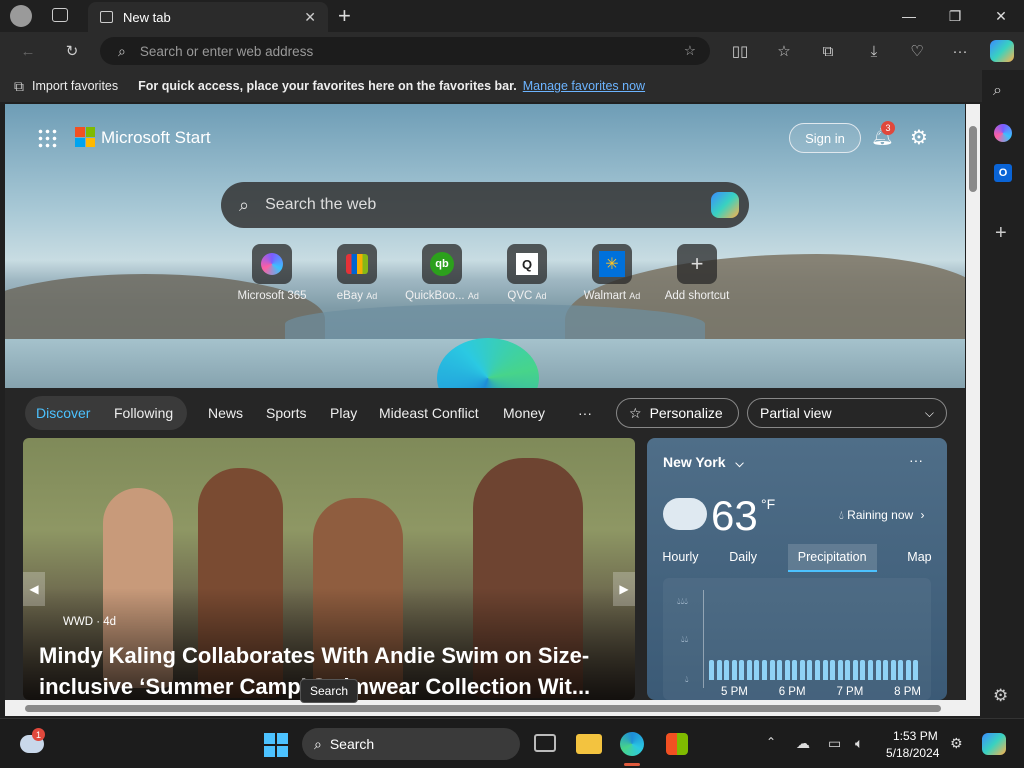  I want to click on nav-more: ···, so click(585, 413).